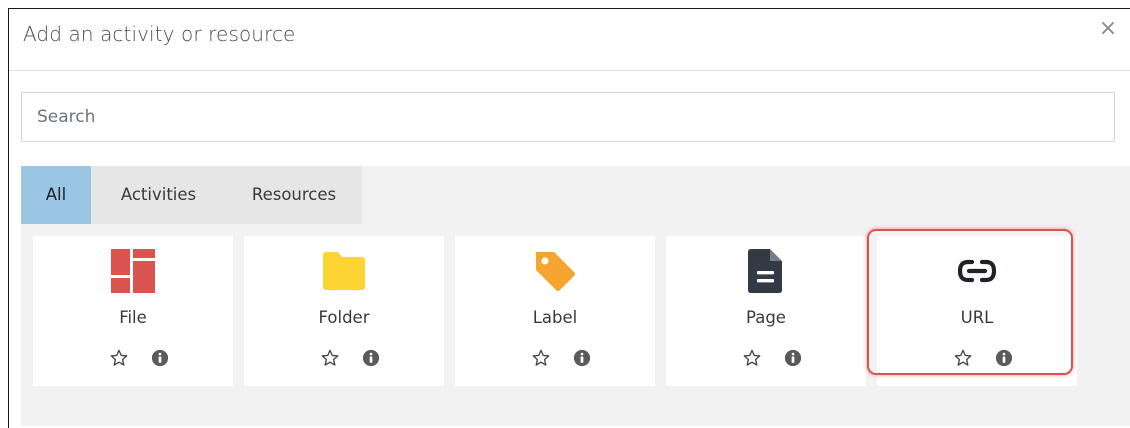  What do you see at coordinates (1108, 29) in the screenshot?
I see `close-icon: ×` at bounding box center [1108, 29].